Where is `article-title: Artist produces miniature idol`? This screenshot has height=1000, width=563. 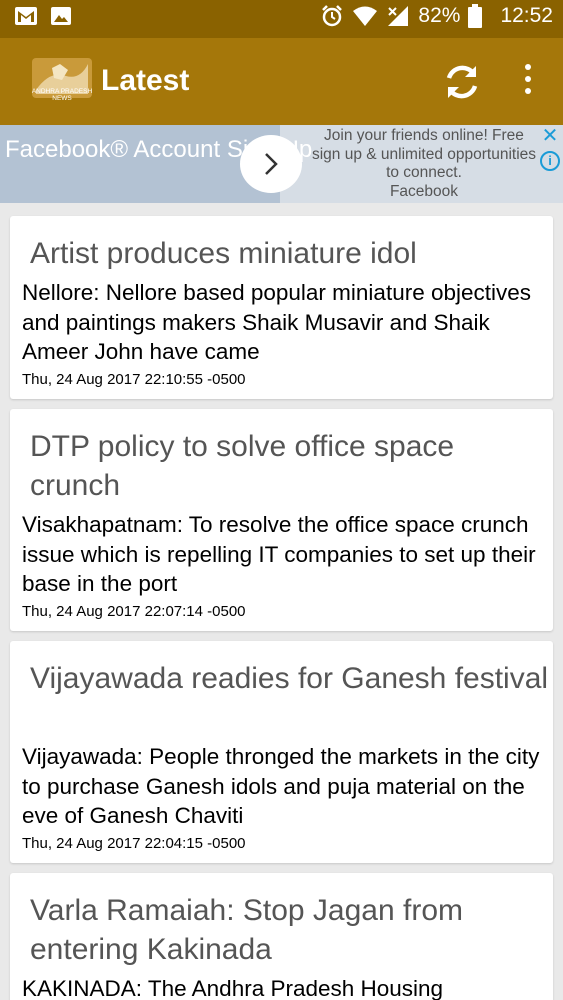 article-title: Artist produces miniature idol is located at coordinates (223, 253).